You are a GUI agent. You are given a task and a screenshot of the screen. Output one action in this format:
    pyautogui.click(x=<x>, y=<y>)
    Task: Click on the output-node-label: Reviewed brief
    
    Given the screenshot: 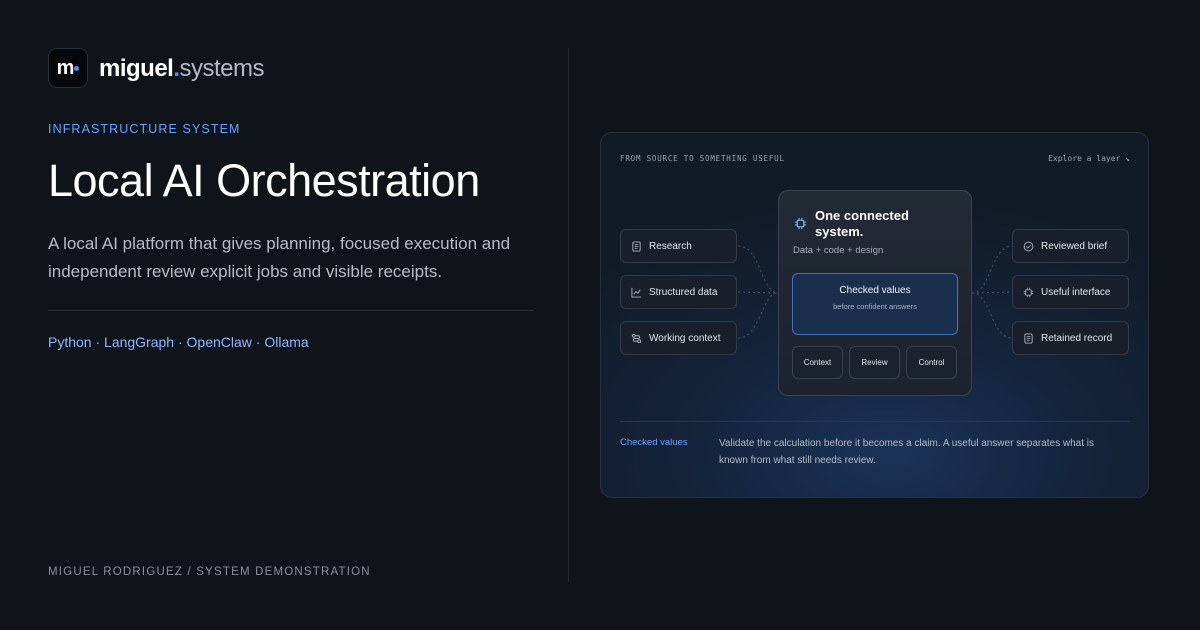 What is the action you would take?
    pyautogui.click(x=1074, y=246)
    